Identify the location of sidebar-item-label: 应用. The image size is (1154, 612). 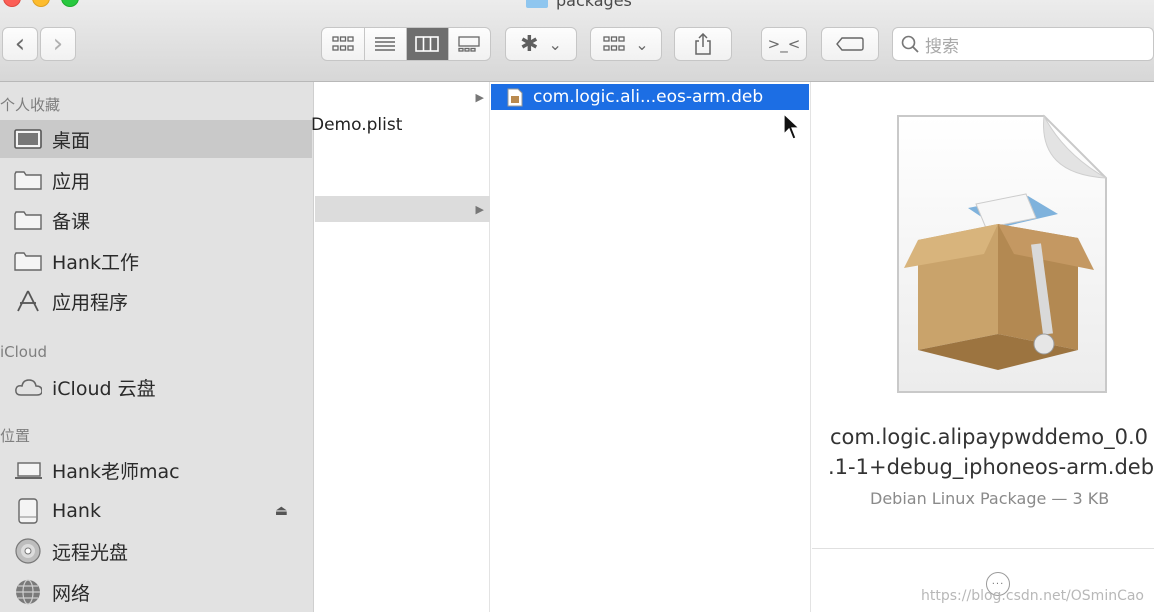
(71, 181).